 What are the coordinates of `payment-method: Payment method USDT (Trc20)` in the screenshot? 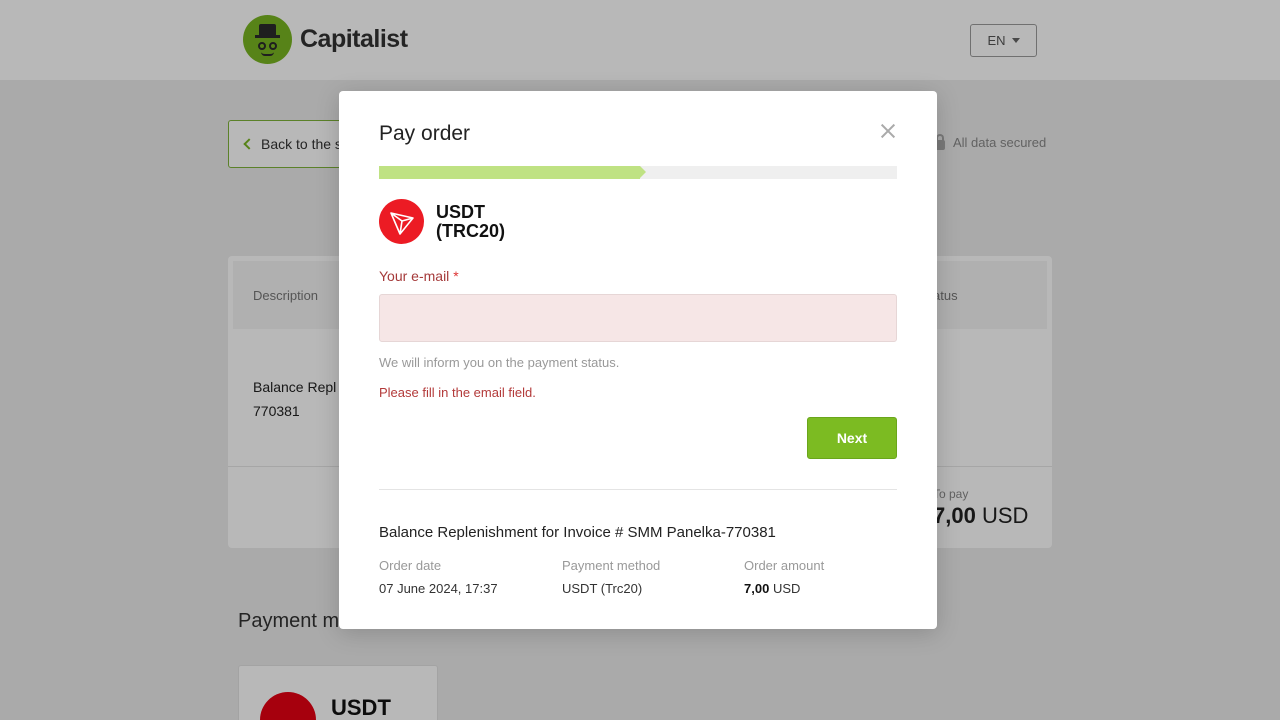 It's located at (611, 577).